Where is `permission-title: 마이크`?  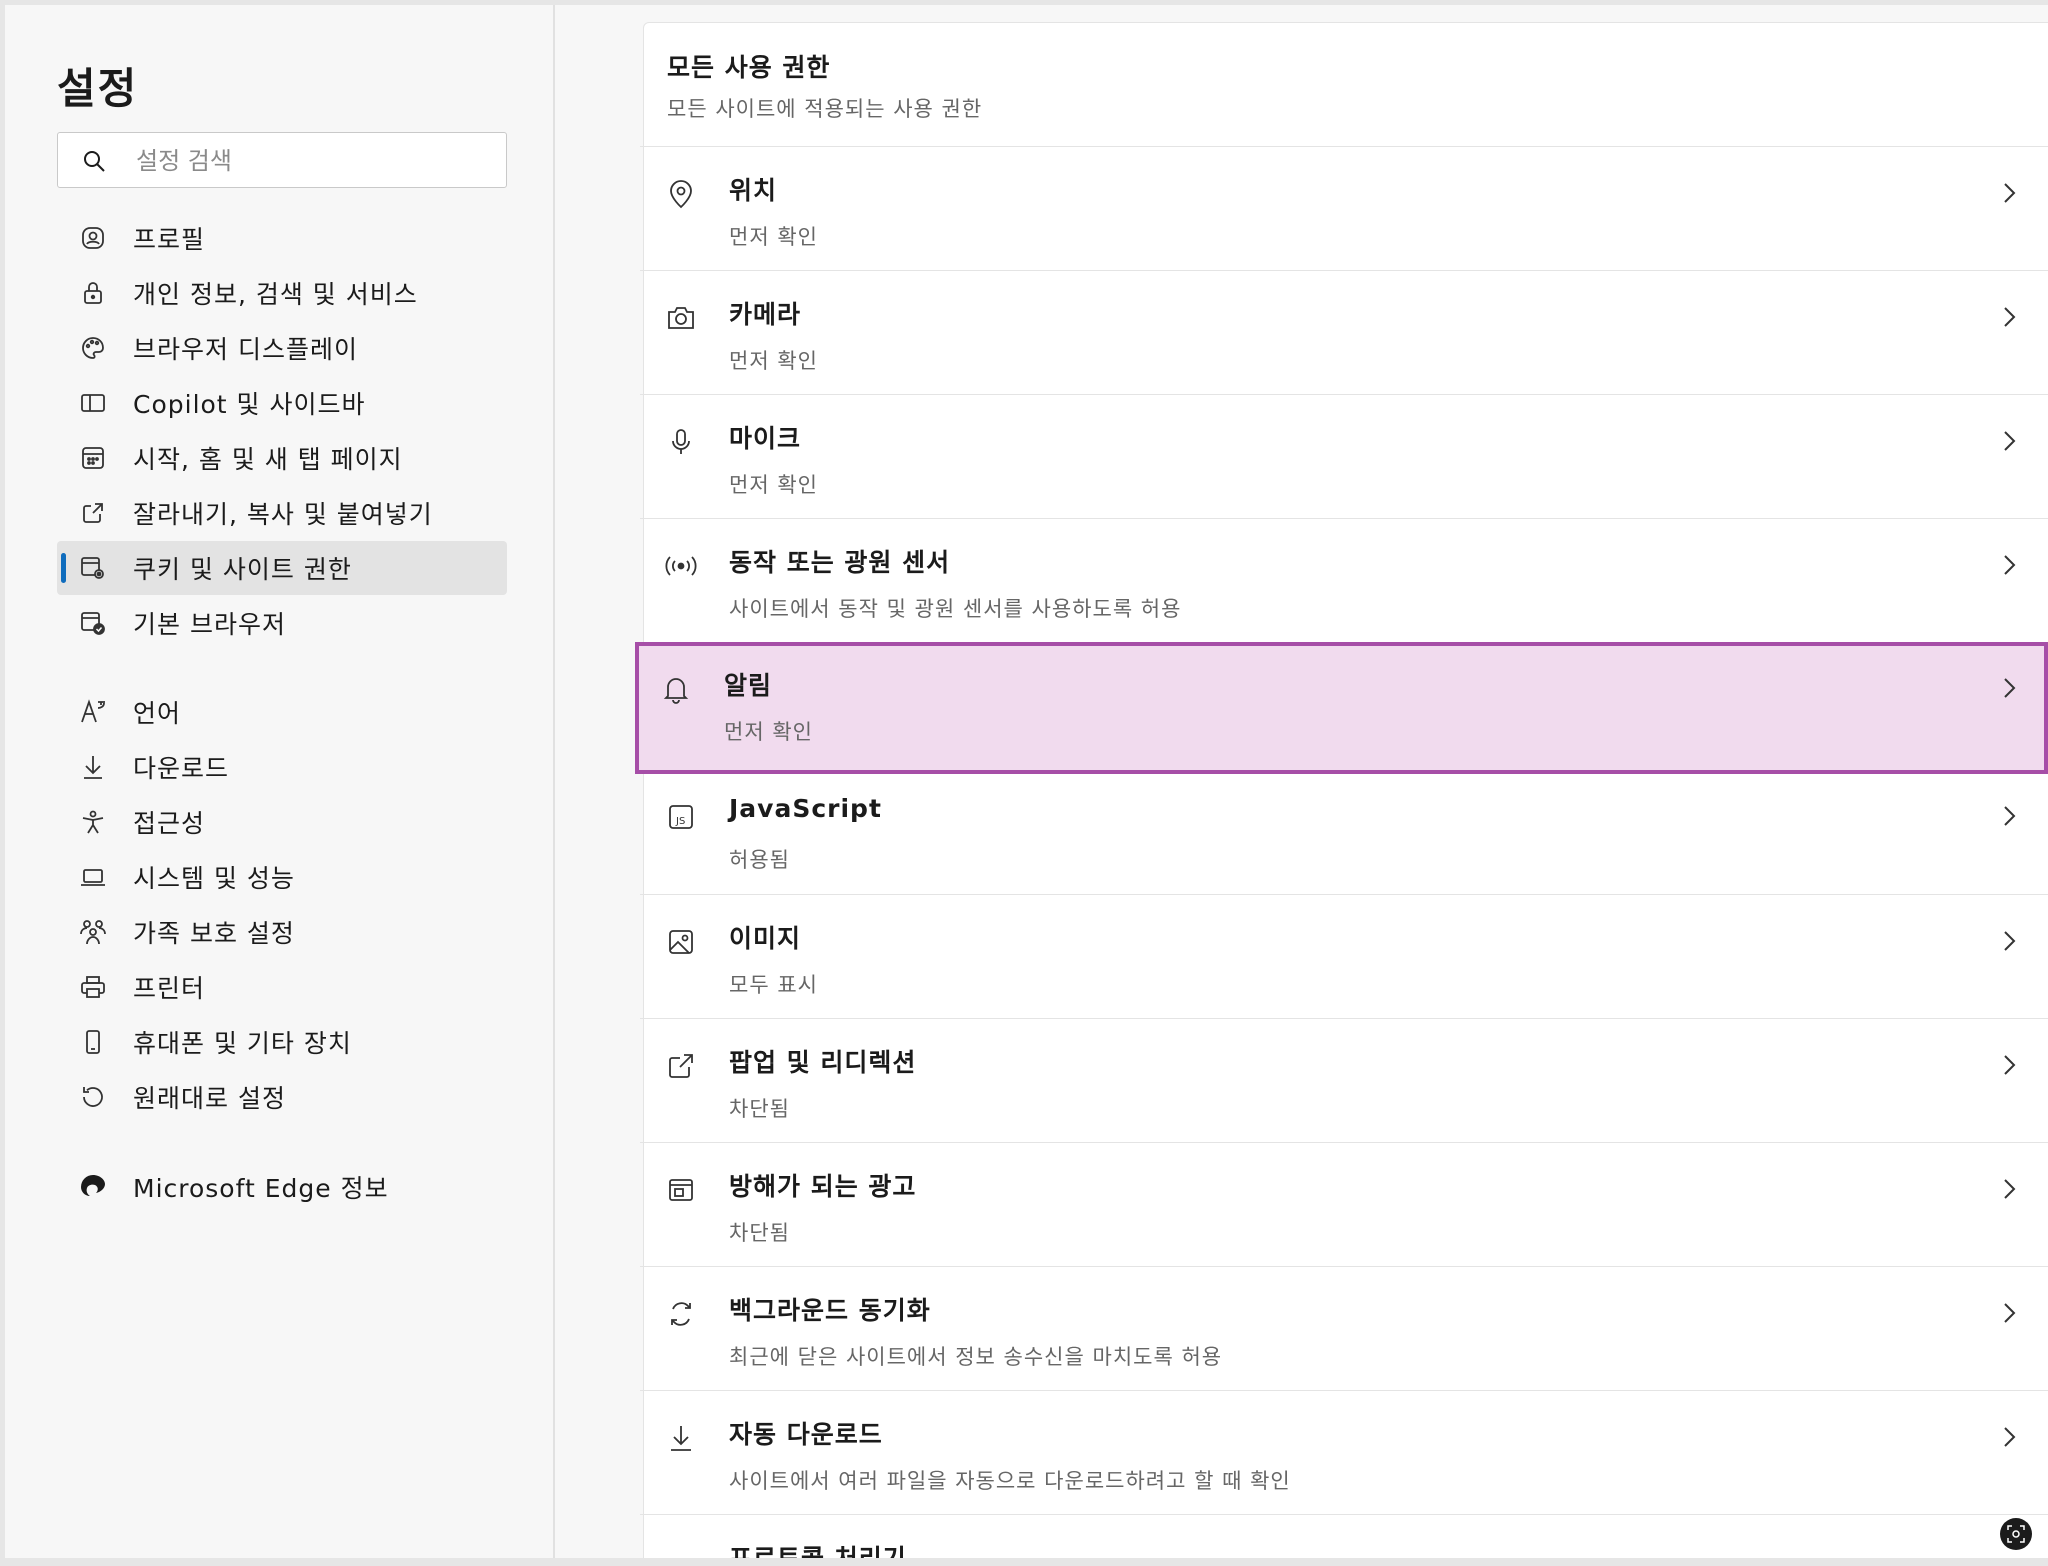
permission-title: 마이크 is located at coordinates (765, 438).